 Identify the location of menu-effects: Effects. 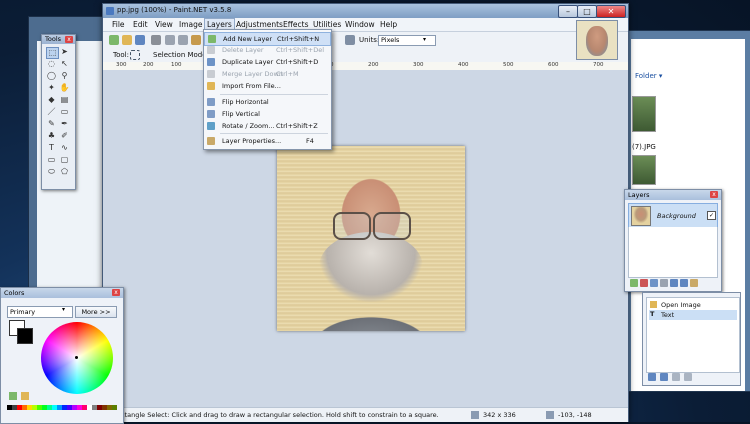
(296, 24).